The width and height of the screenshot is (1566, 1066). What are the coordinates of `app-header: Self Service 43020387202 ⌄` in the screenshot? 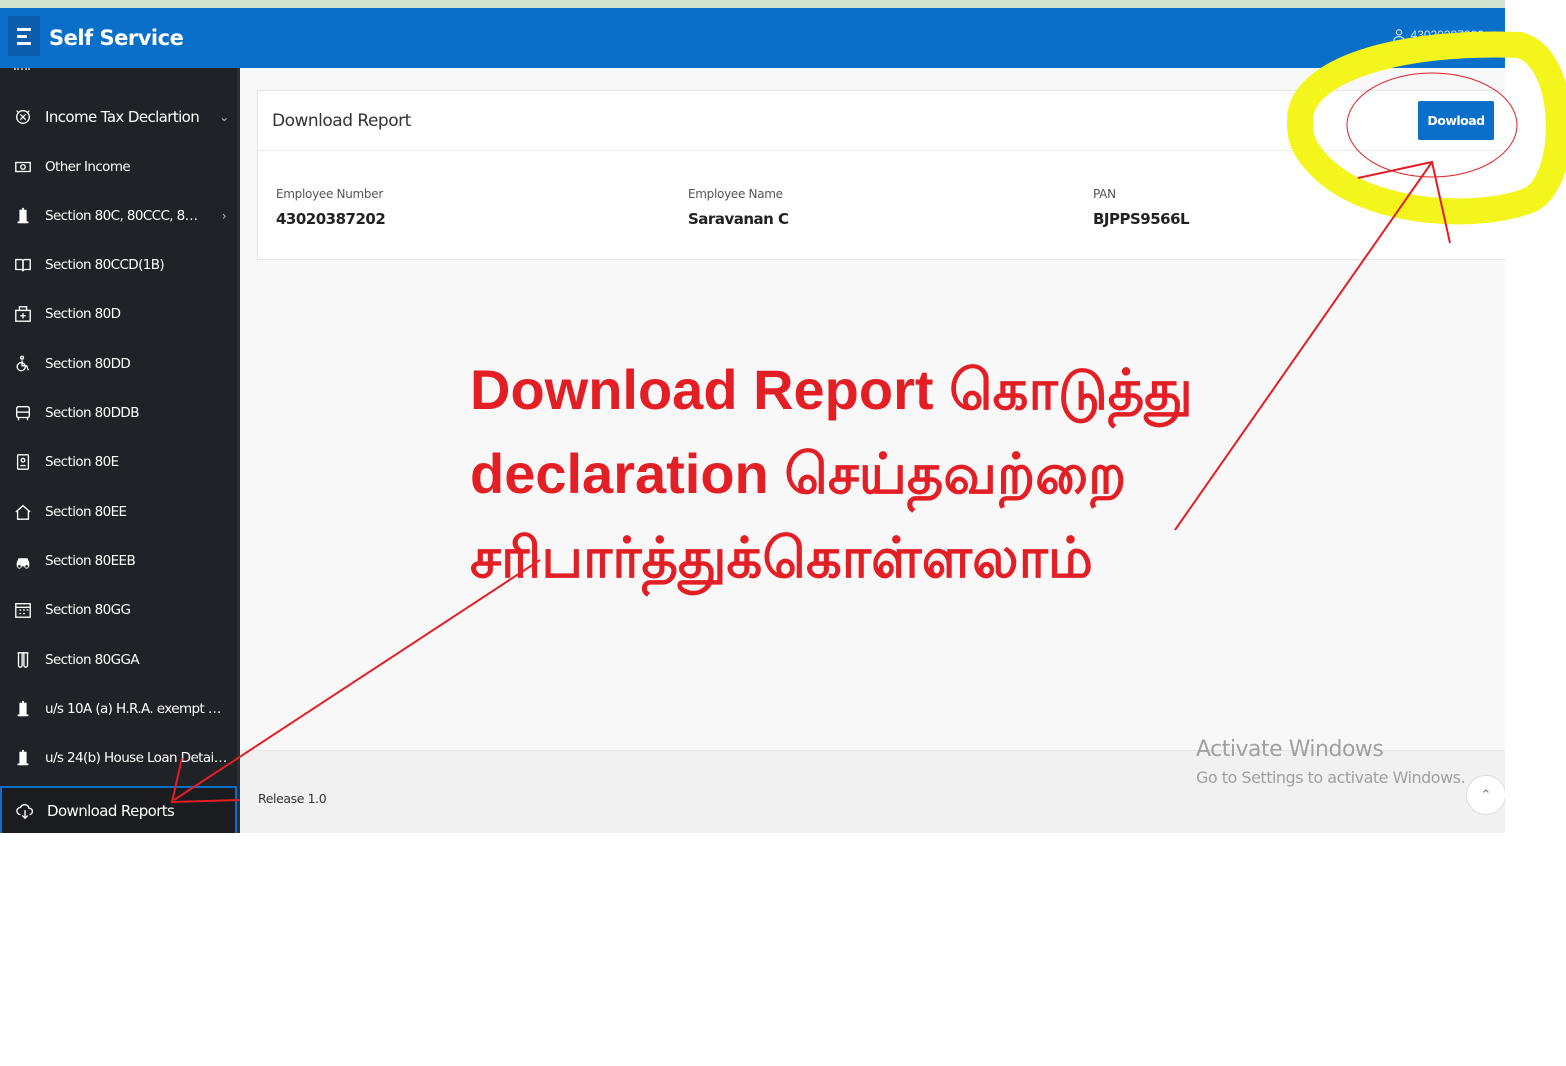 It's located at (752, 38).